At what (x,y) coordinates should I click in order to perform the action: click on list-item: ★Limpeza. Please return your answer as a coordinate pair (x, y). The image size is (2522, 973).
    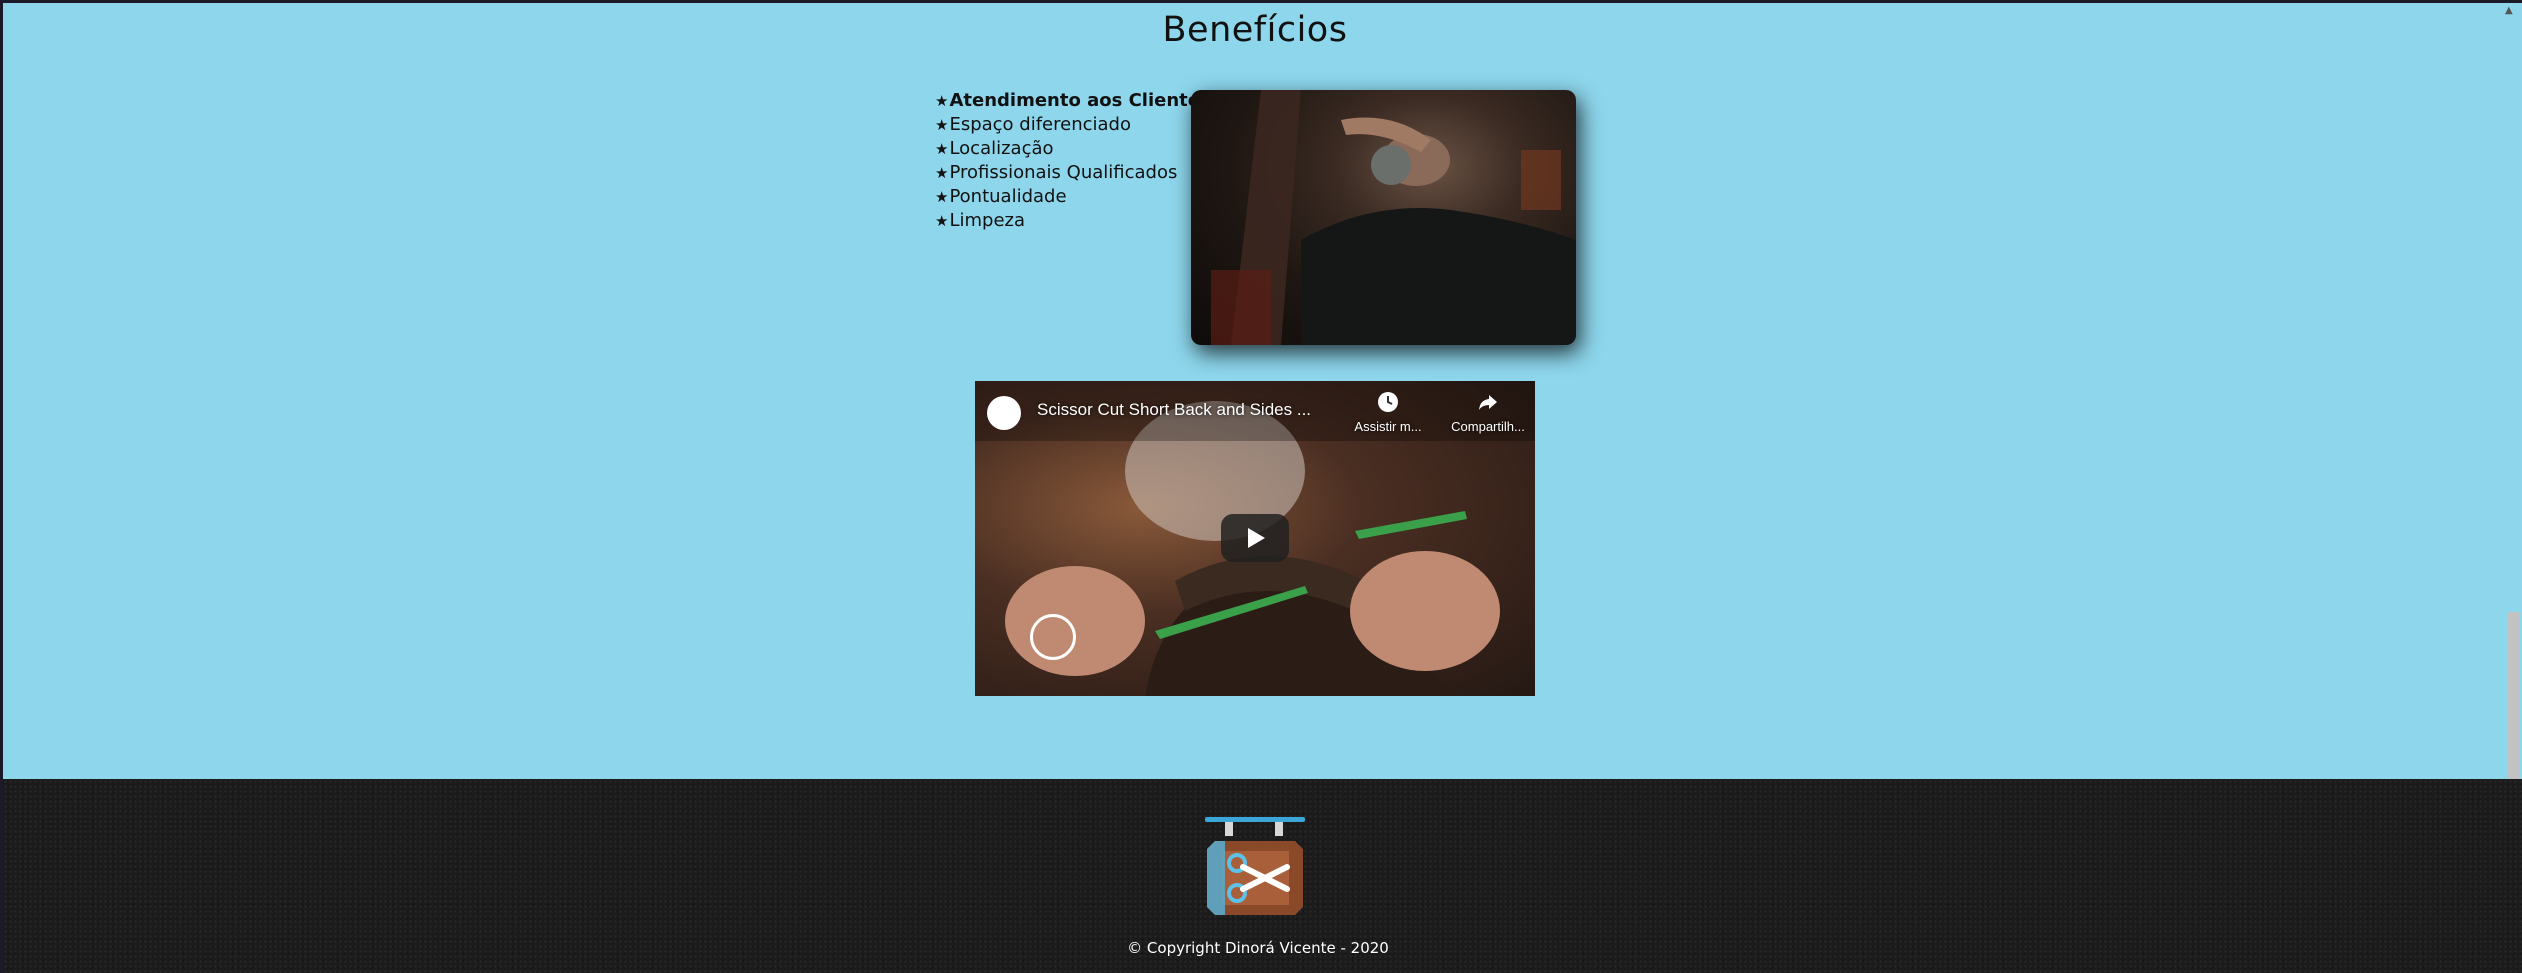
    Looking at the image, I should click on (1073, 221).